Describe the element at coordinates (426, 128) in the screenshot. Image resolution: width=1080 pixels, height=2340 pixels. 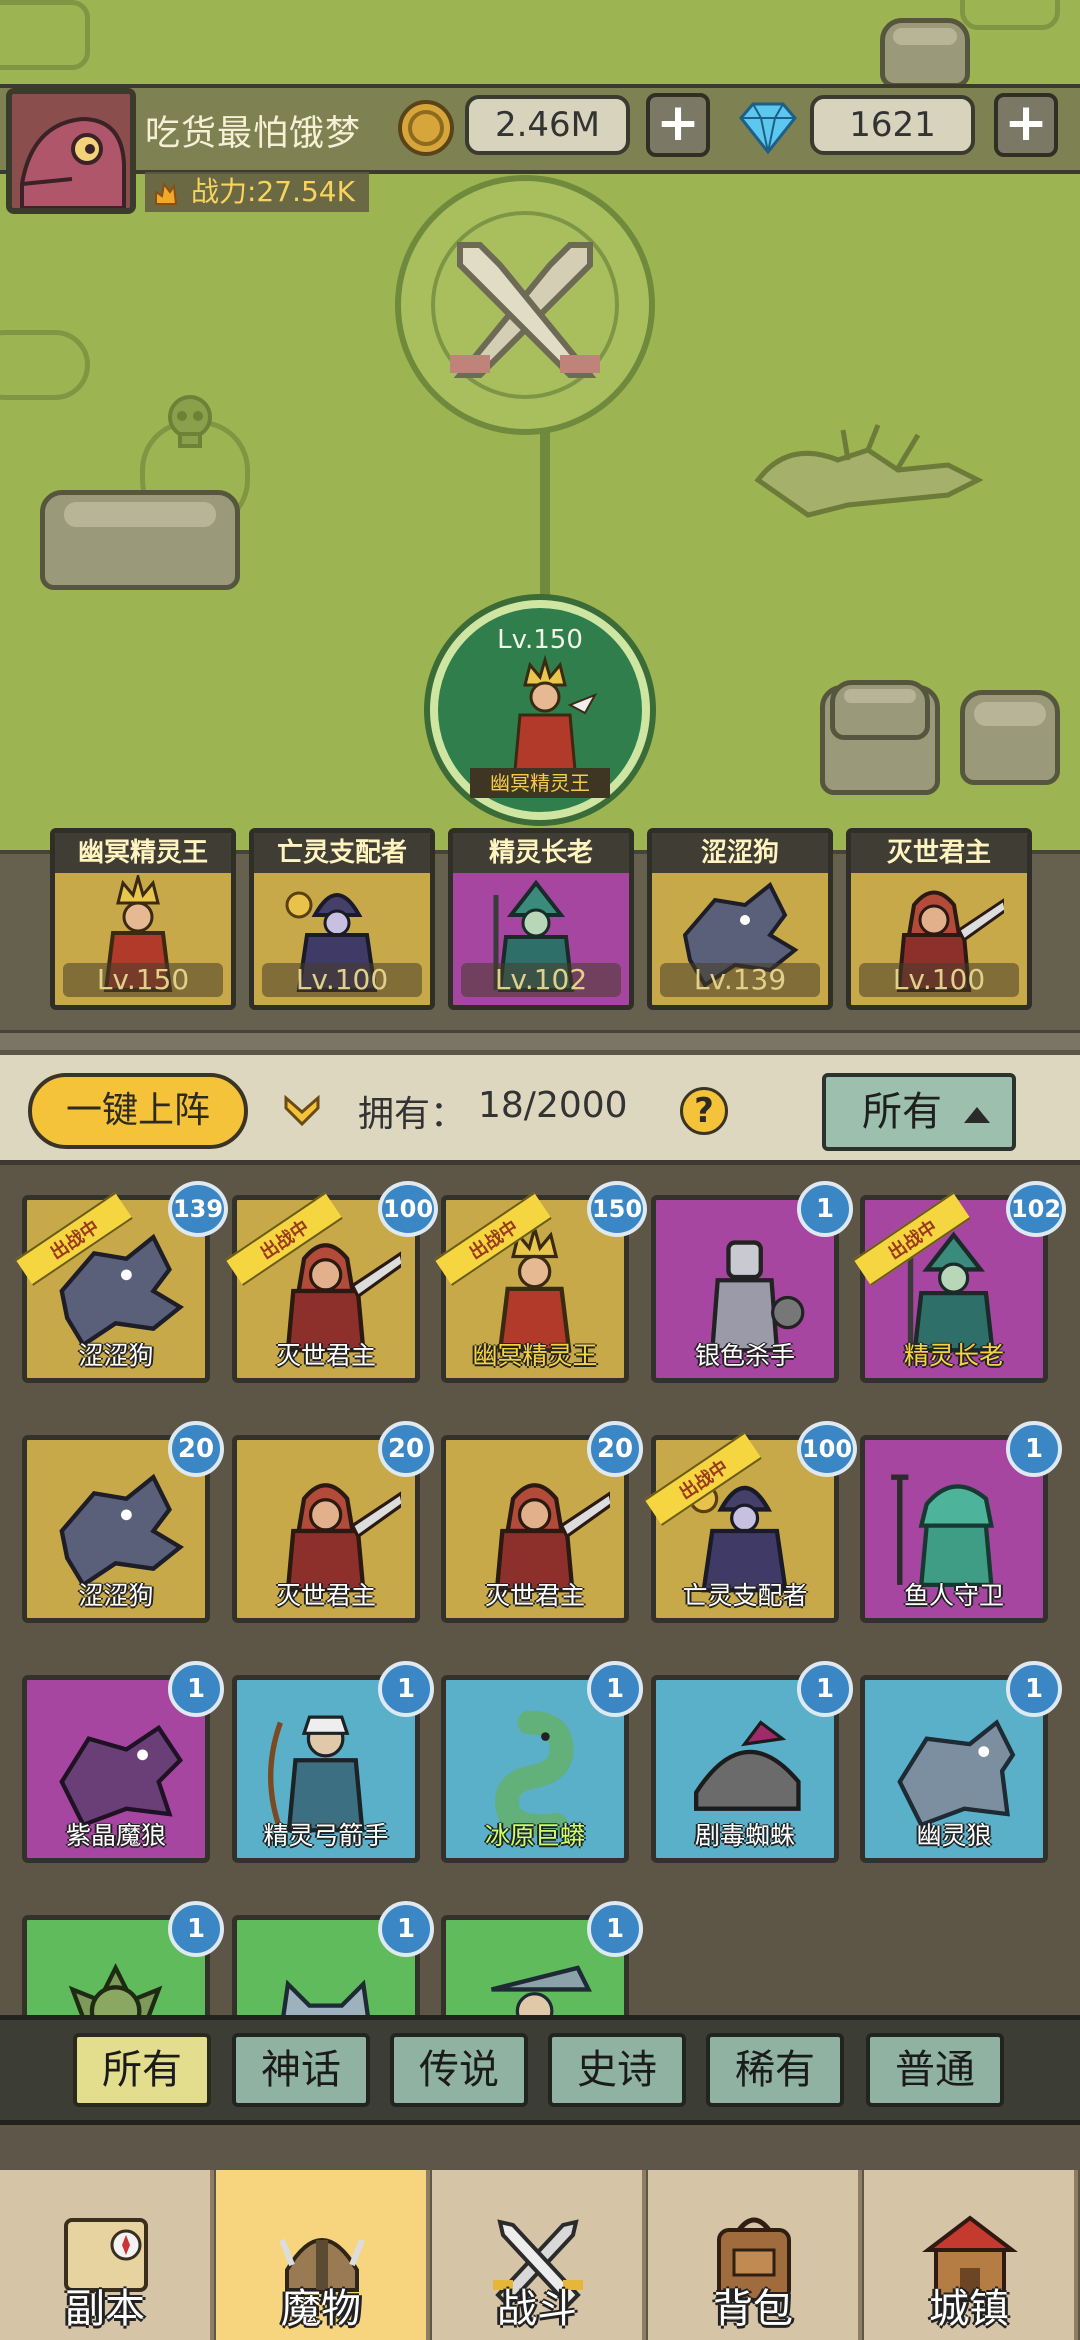
I see `gold-coin-icon` at that location.